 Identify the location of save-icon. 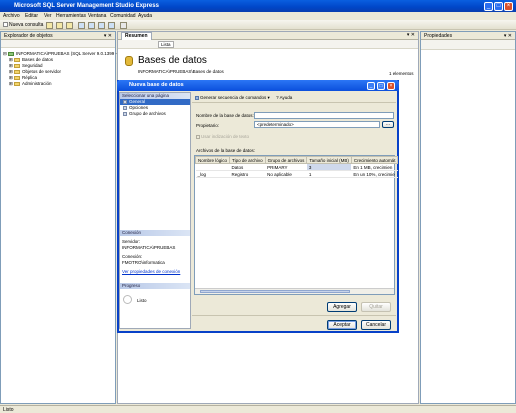
(59, 25).